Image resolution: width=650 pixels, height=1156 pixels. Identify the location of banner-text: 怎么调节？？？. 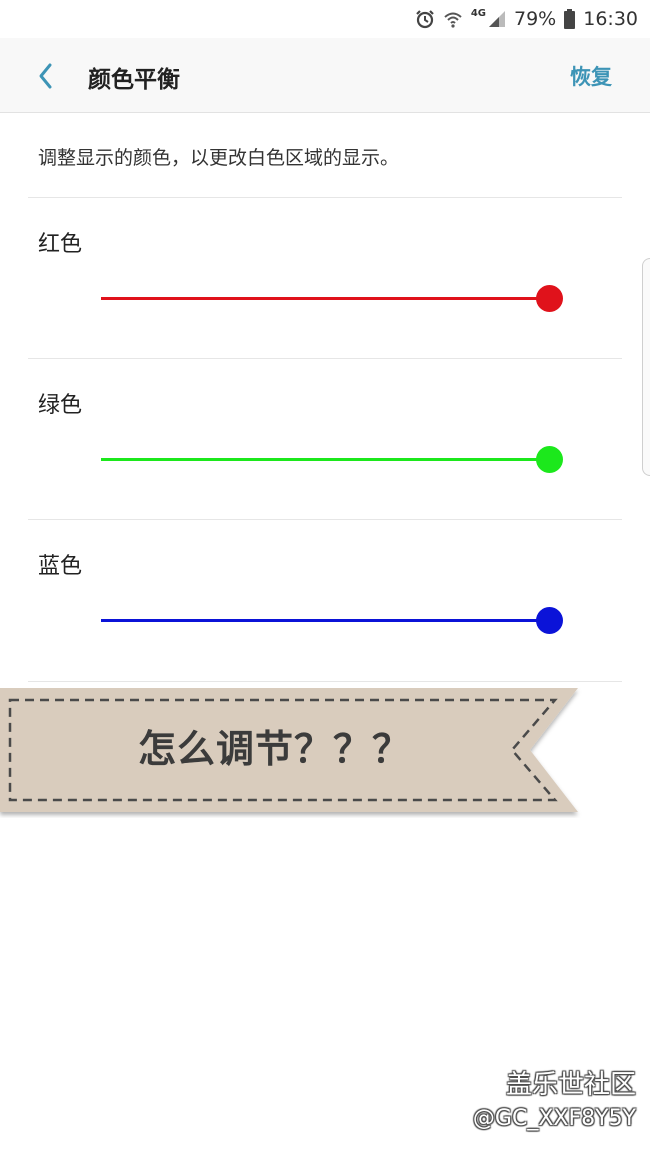
(275, 749).